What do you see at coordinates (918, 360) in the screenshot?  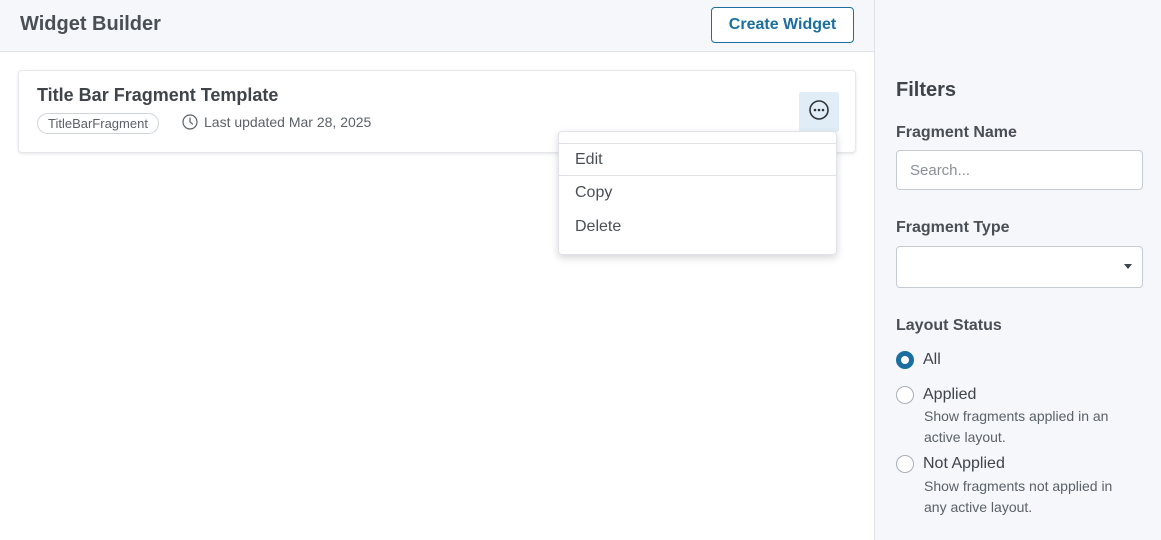 I see `status-option-all: All` at bounding box center [918, 360].